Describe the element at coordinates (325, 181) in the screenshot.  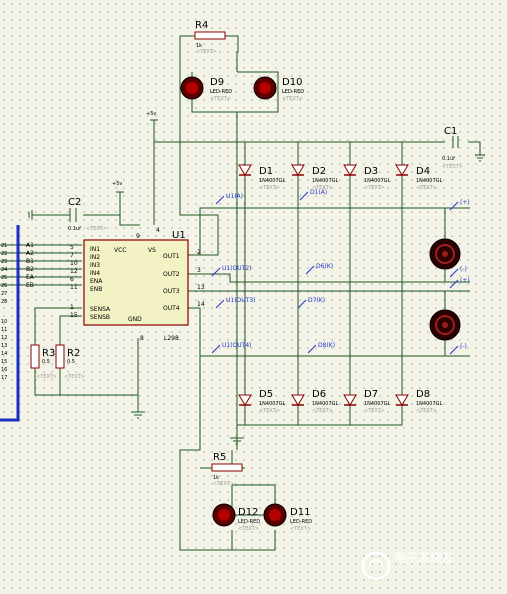
I see `d2-value: 1N4007GL` at that location.